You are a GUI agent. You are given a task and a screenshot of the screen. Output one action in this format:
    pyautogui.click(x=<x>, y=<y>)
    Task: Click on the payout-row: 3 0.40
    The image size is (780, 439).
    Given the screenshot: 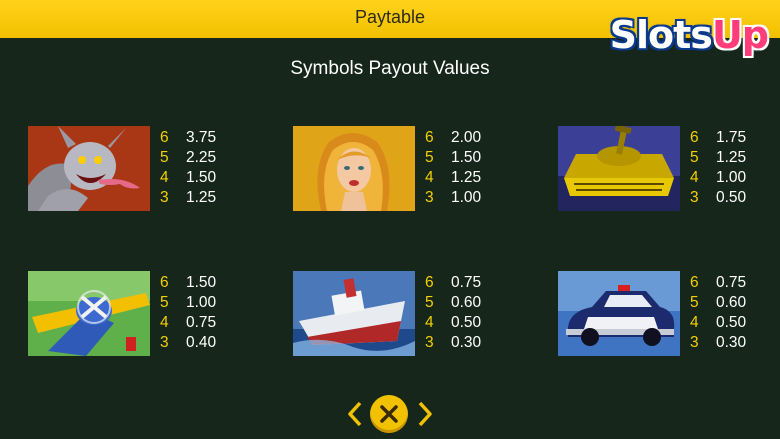 What is the action you would take?
    pyautogui.click(x=188, y=343)
    